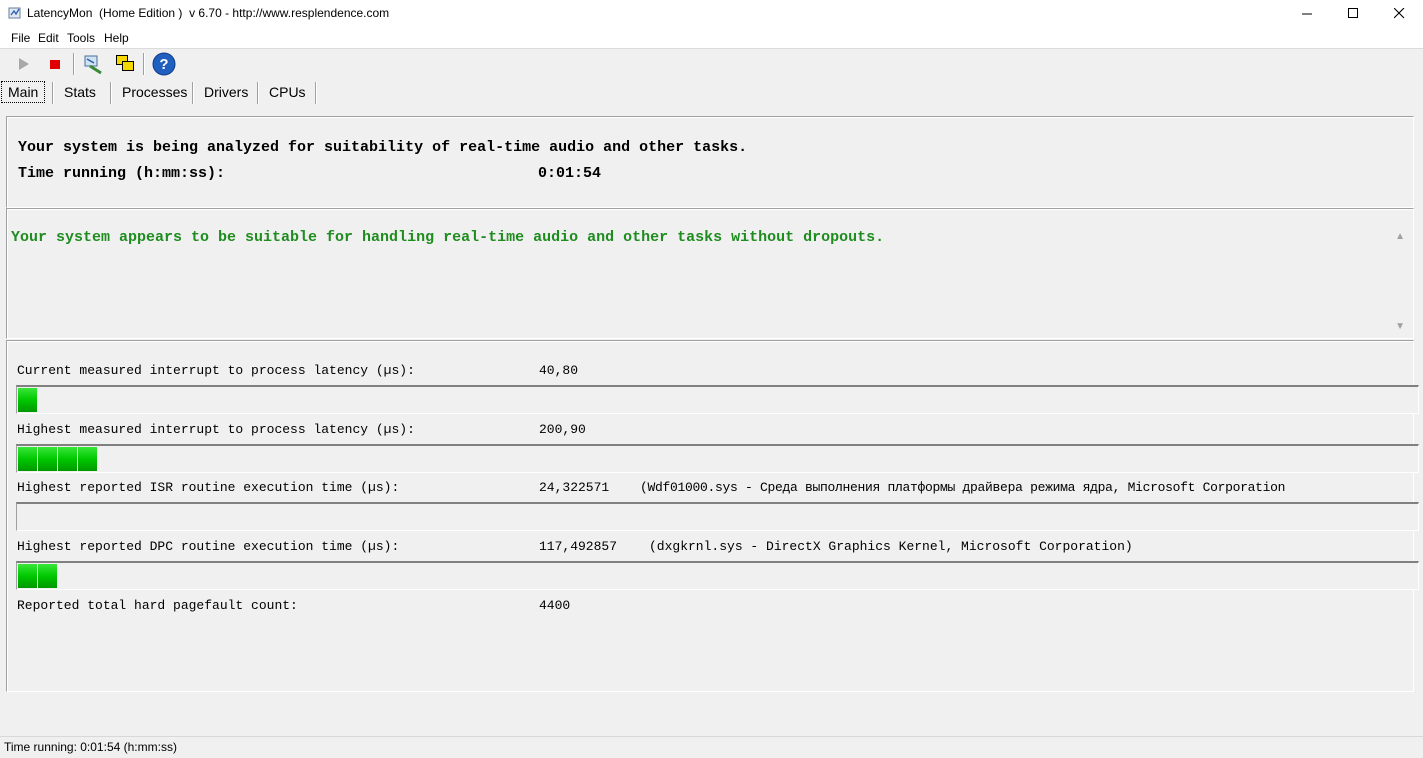  I want to click on stop-button, so click(55, 64).